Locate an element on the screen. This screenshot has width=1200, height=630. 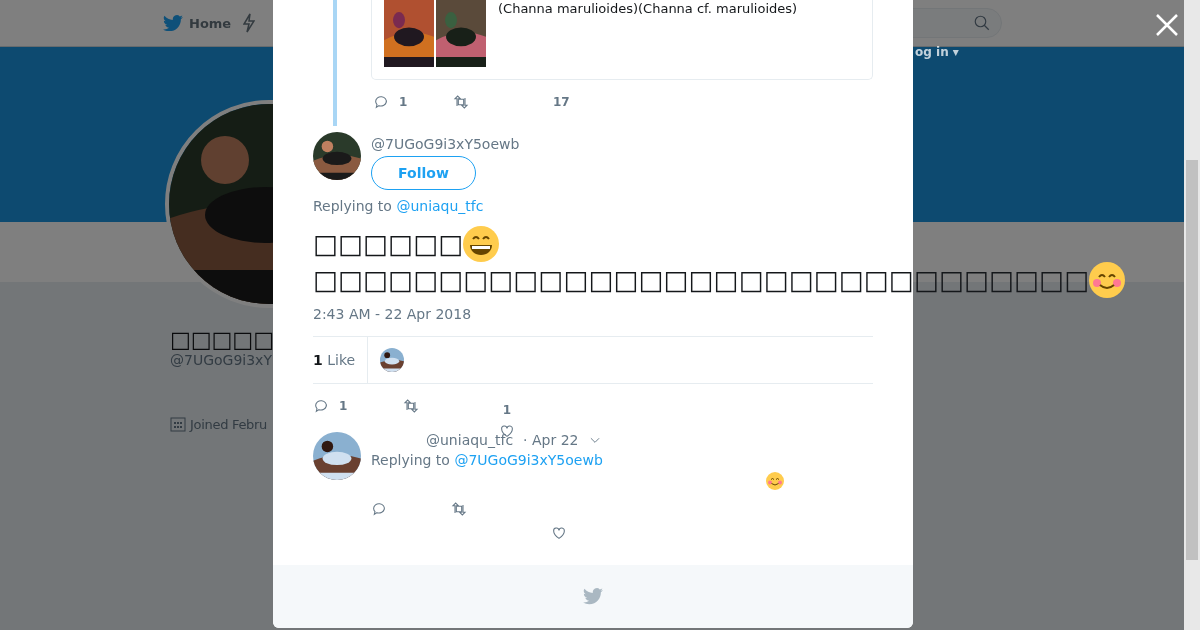
like-button: 17 is located at coordinates (573, 102).